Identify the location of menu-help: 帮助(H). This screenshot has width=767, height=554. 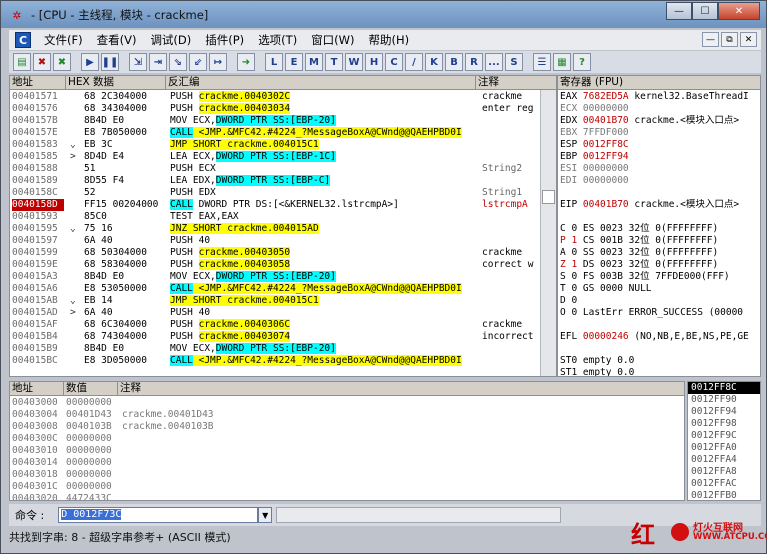
(389, 40).